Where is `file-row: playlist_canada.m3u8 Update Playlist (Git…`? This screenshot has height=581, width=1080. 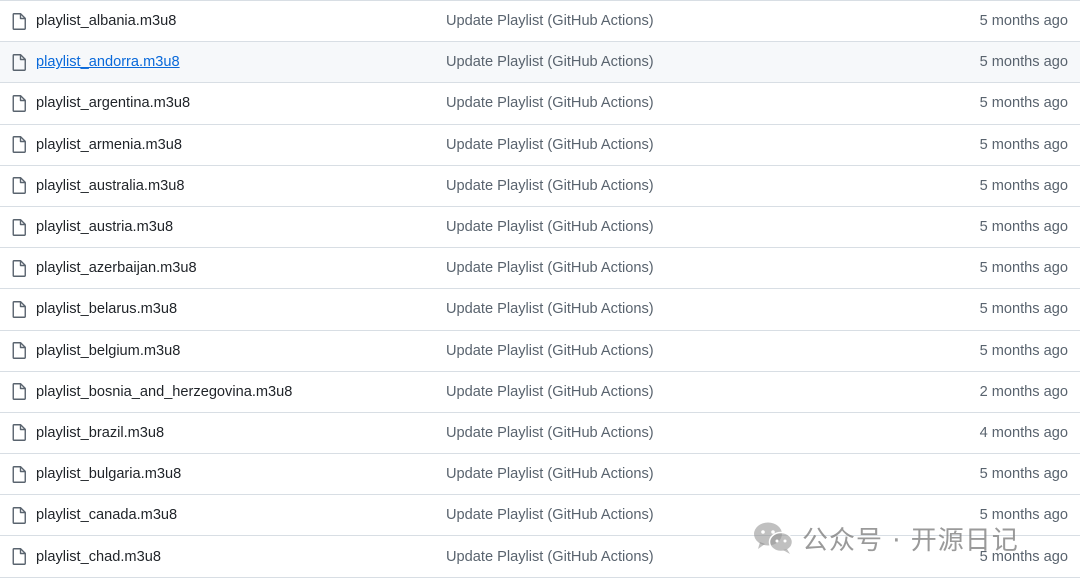 file-row: playlist_canada.m3u8 Update Playlist (Git… is located at coordinates (540, 516).